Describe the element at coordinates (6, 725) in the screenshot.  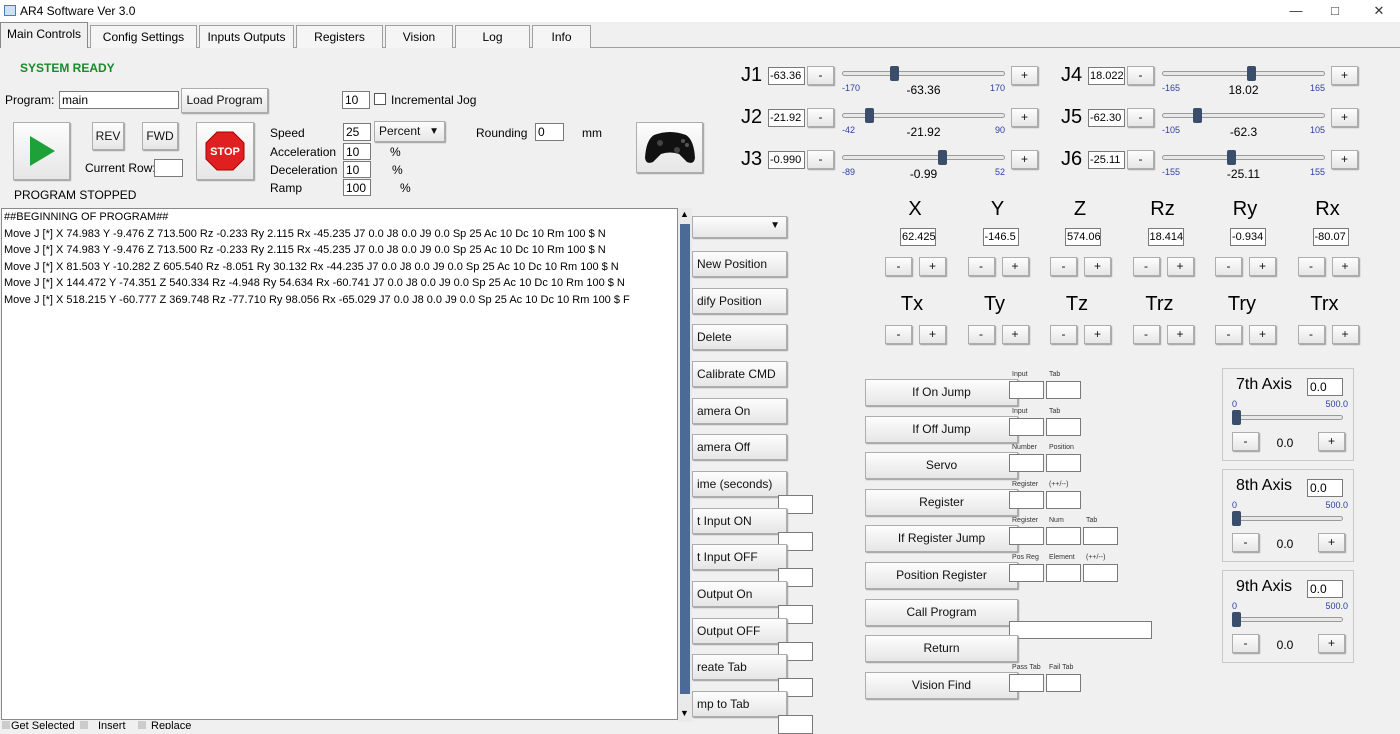
I see `get-selected-radio` at that location.